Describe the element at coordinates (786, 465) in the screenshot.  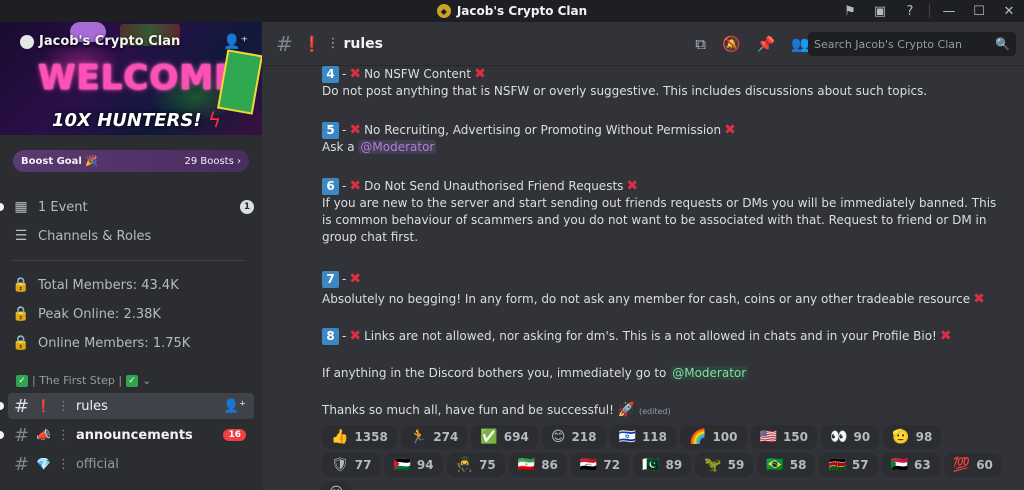
I see `reaction: 🇧🇷 58` at that location.